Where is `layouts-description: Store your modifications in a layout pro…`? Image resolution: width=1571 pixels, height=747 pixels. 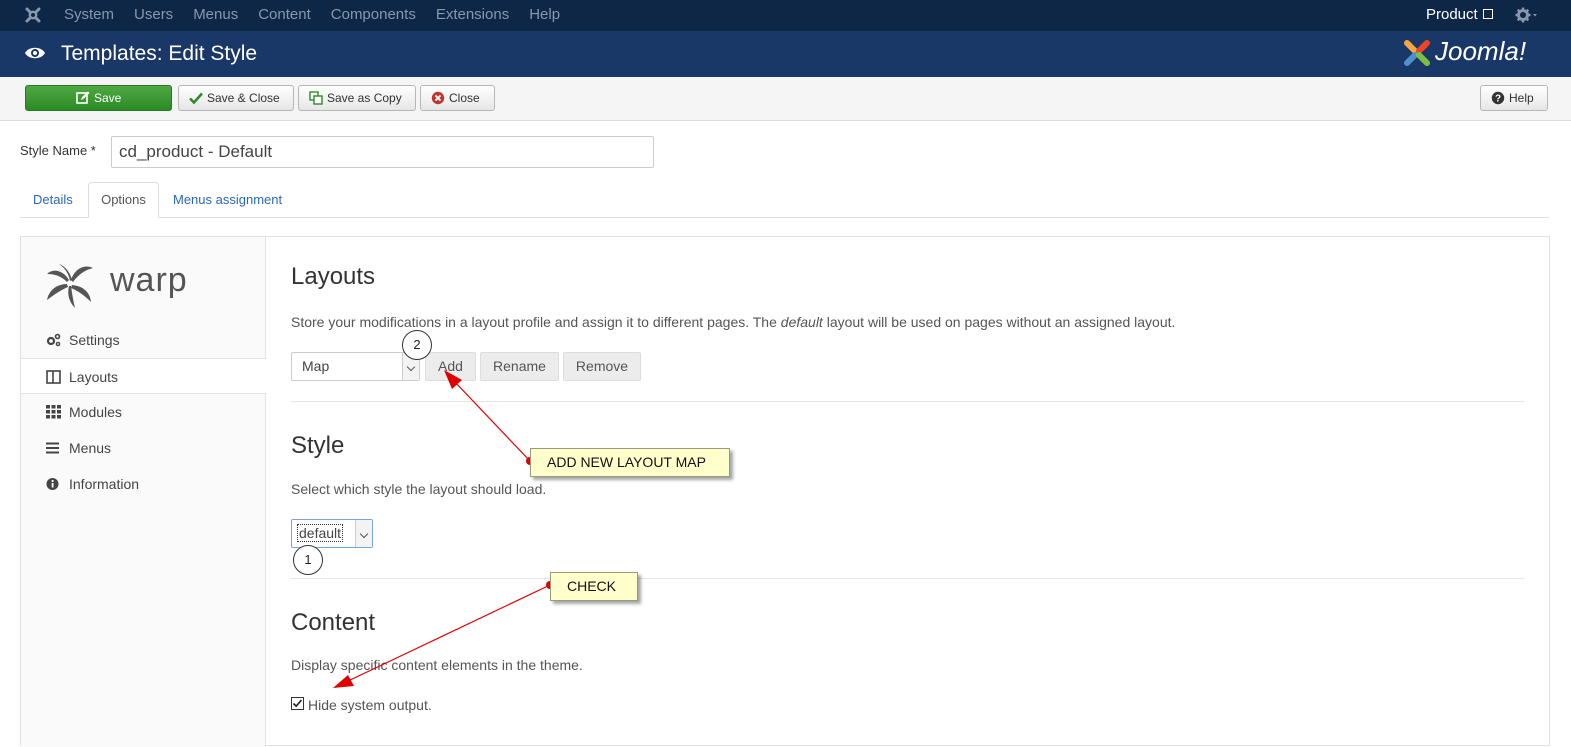
layouts-description: Store your modifications in a layout pro… is located at coordinates (733, 322).